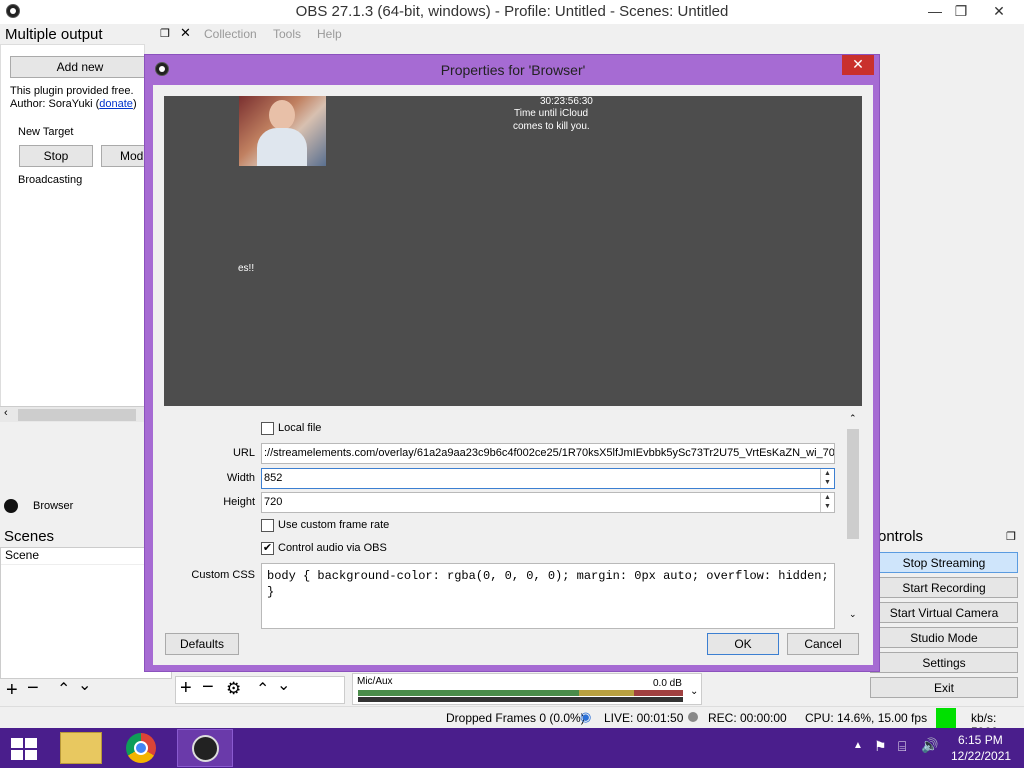 The width and height of the screenshot is (1024, 768). I want to click on network-icon: ⌸, so click(902, 746).